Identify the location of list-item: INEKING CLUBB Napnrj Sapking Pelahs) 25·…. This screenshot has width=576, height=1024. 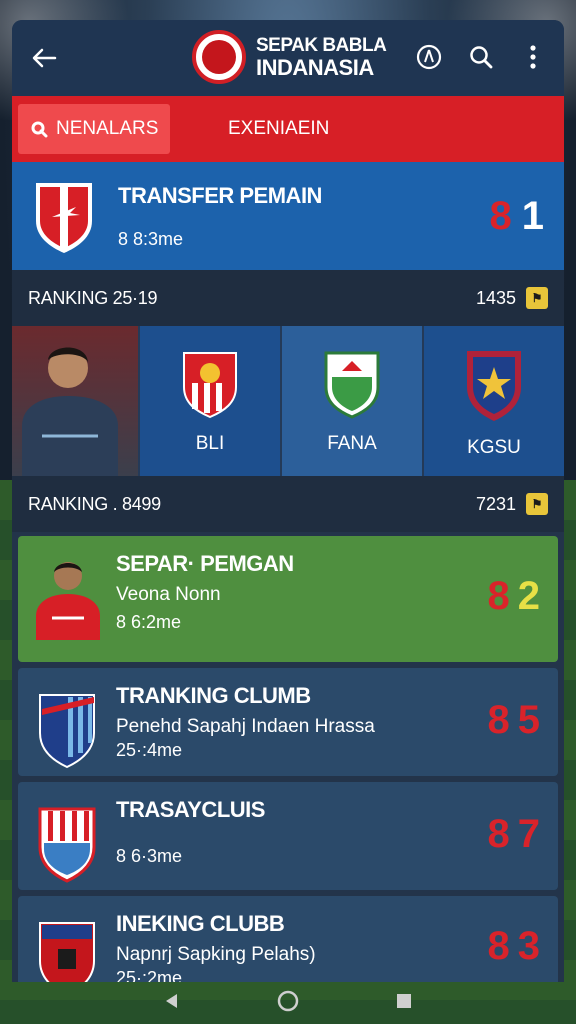
(288, 939).